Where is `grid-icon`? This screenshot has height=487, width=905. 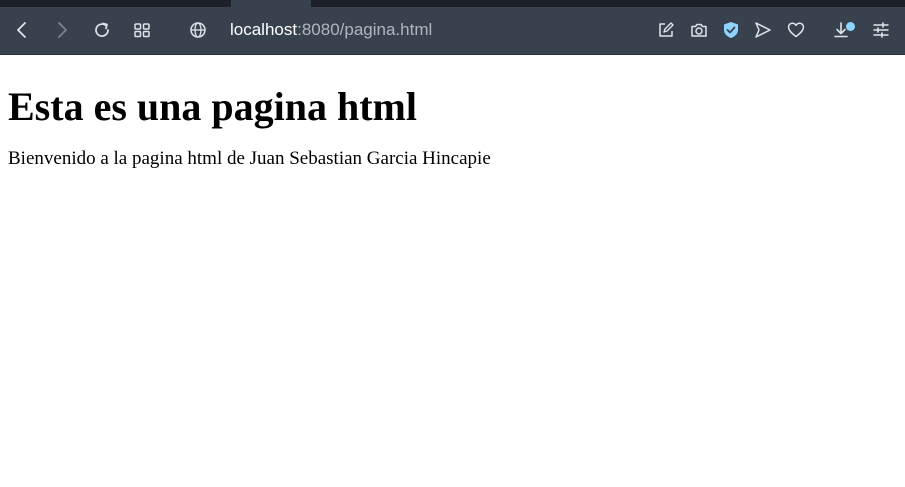
grid-icon is located at coordinates (142, 30).